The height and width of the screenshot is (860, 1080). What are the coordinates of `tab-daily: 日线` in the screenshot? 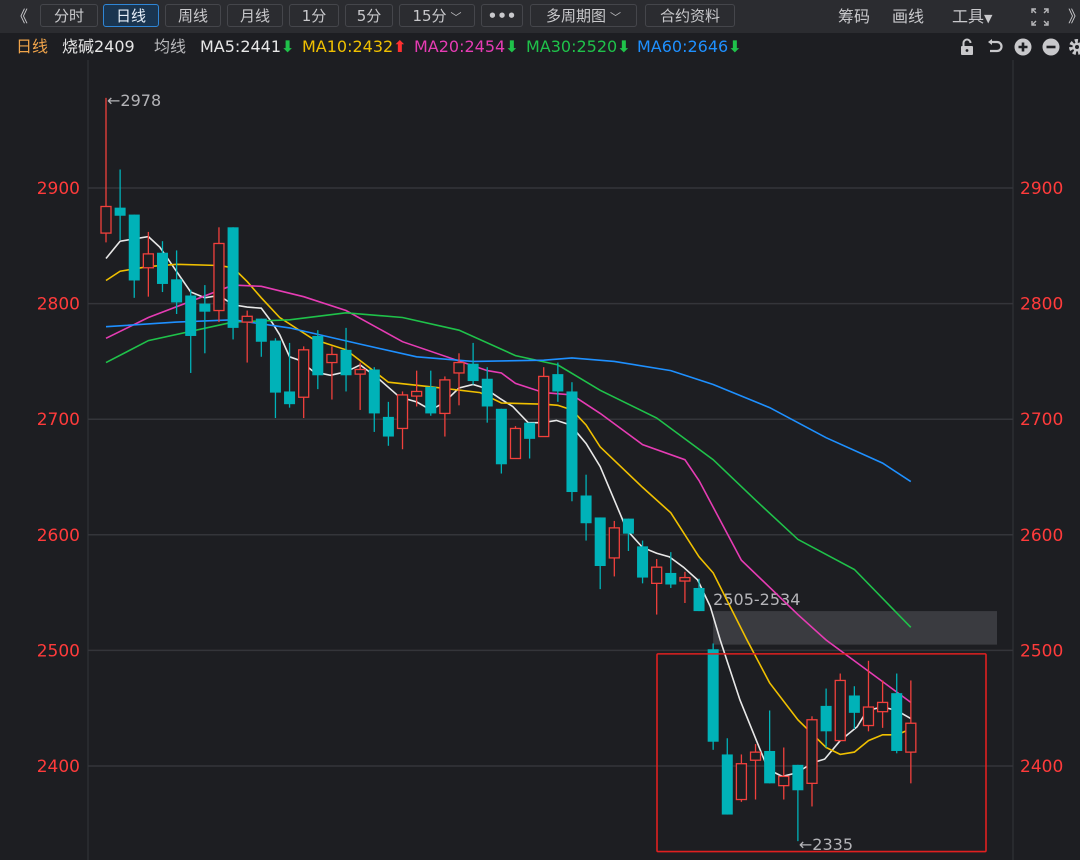 It's located at (131, 15).